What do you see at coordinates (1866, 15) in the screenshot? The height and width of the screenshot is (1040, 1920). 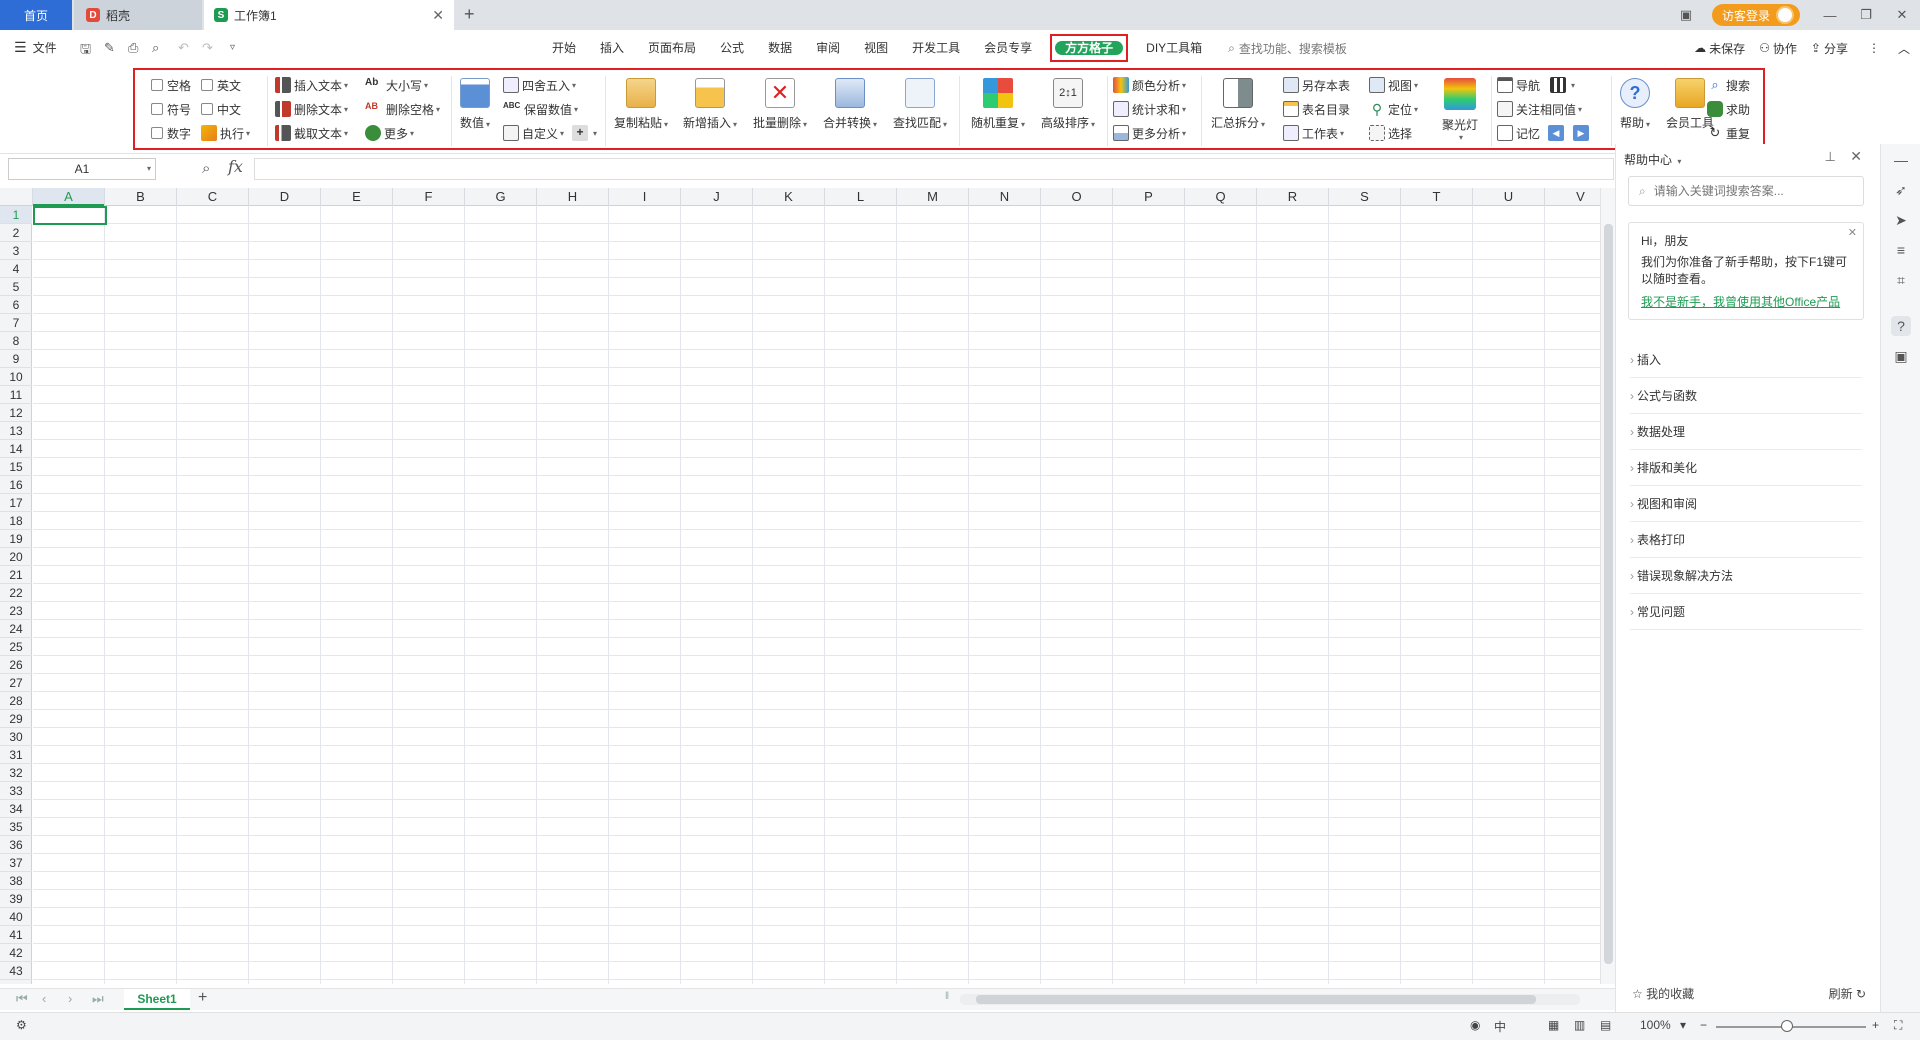 I see `restore-icon: ❐` at bounding box center [1866, 15].